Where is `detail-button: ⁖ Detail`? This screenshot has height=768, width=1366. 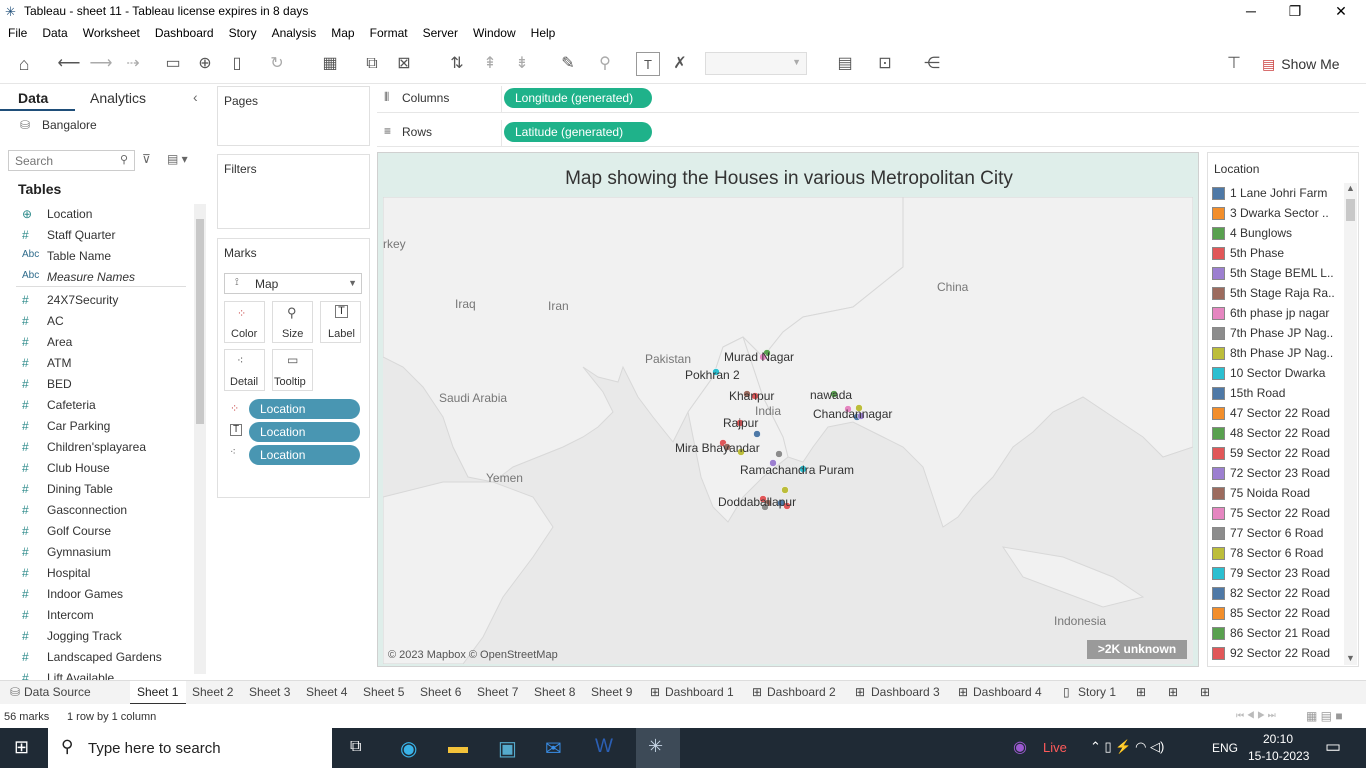 detail-button: ⁖ Detail is located at coordinates (244, 370).